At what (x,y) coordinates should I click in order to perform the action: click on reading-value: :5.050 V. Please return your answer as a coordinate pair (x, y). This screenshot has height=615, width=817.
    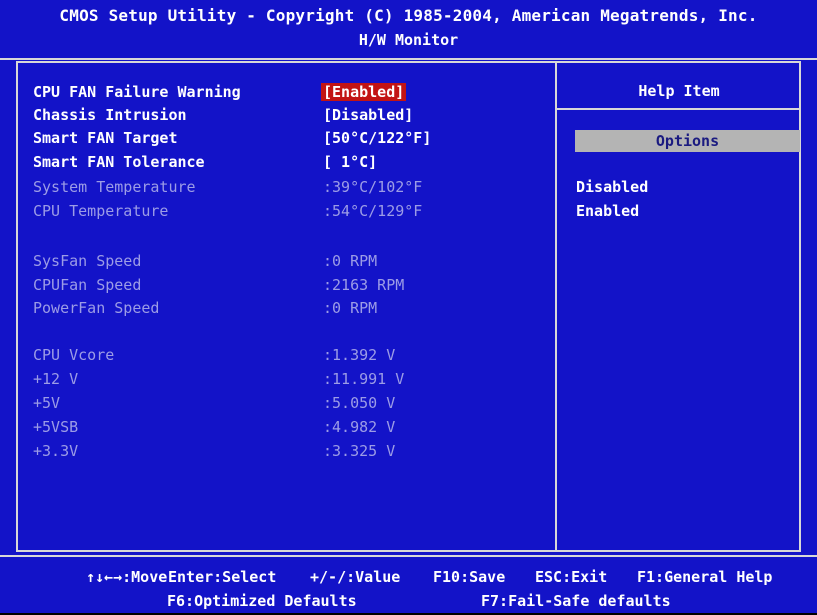
    Looking at the image, I should click on (359, 403).